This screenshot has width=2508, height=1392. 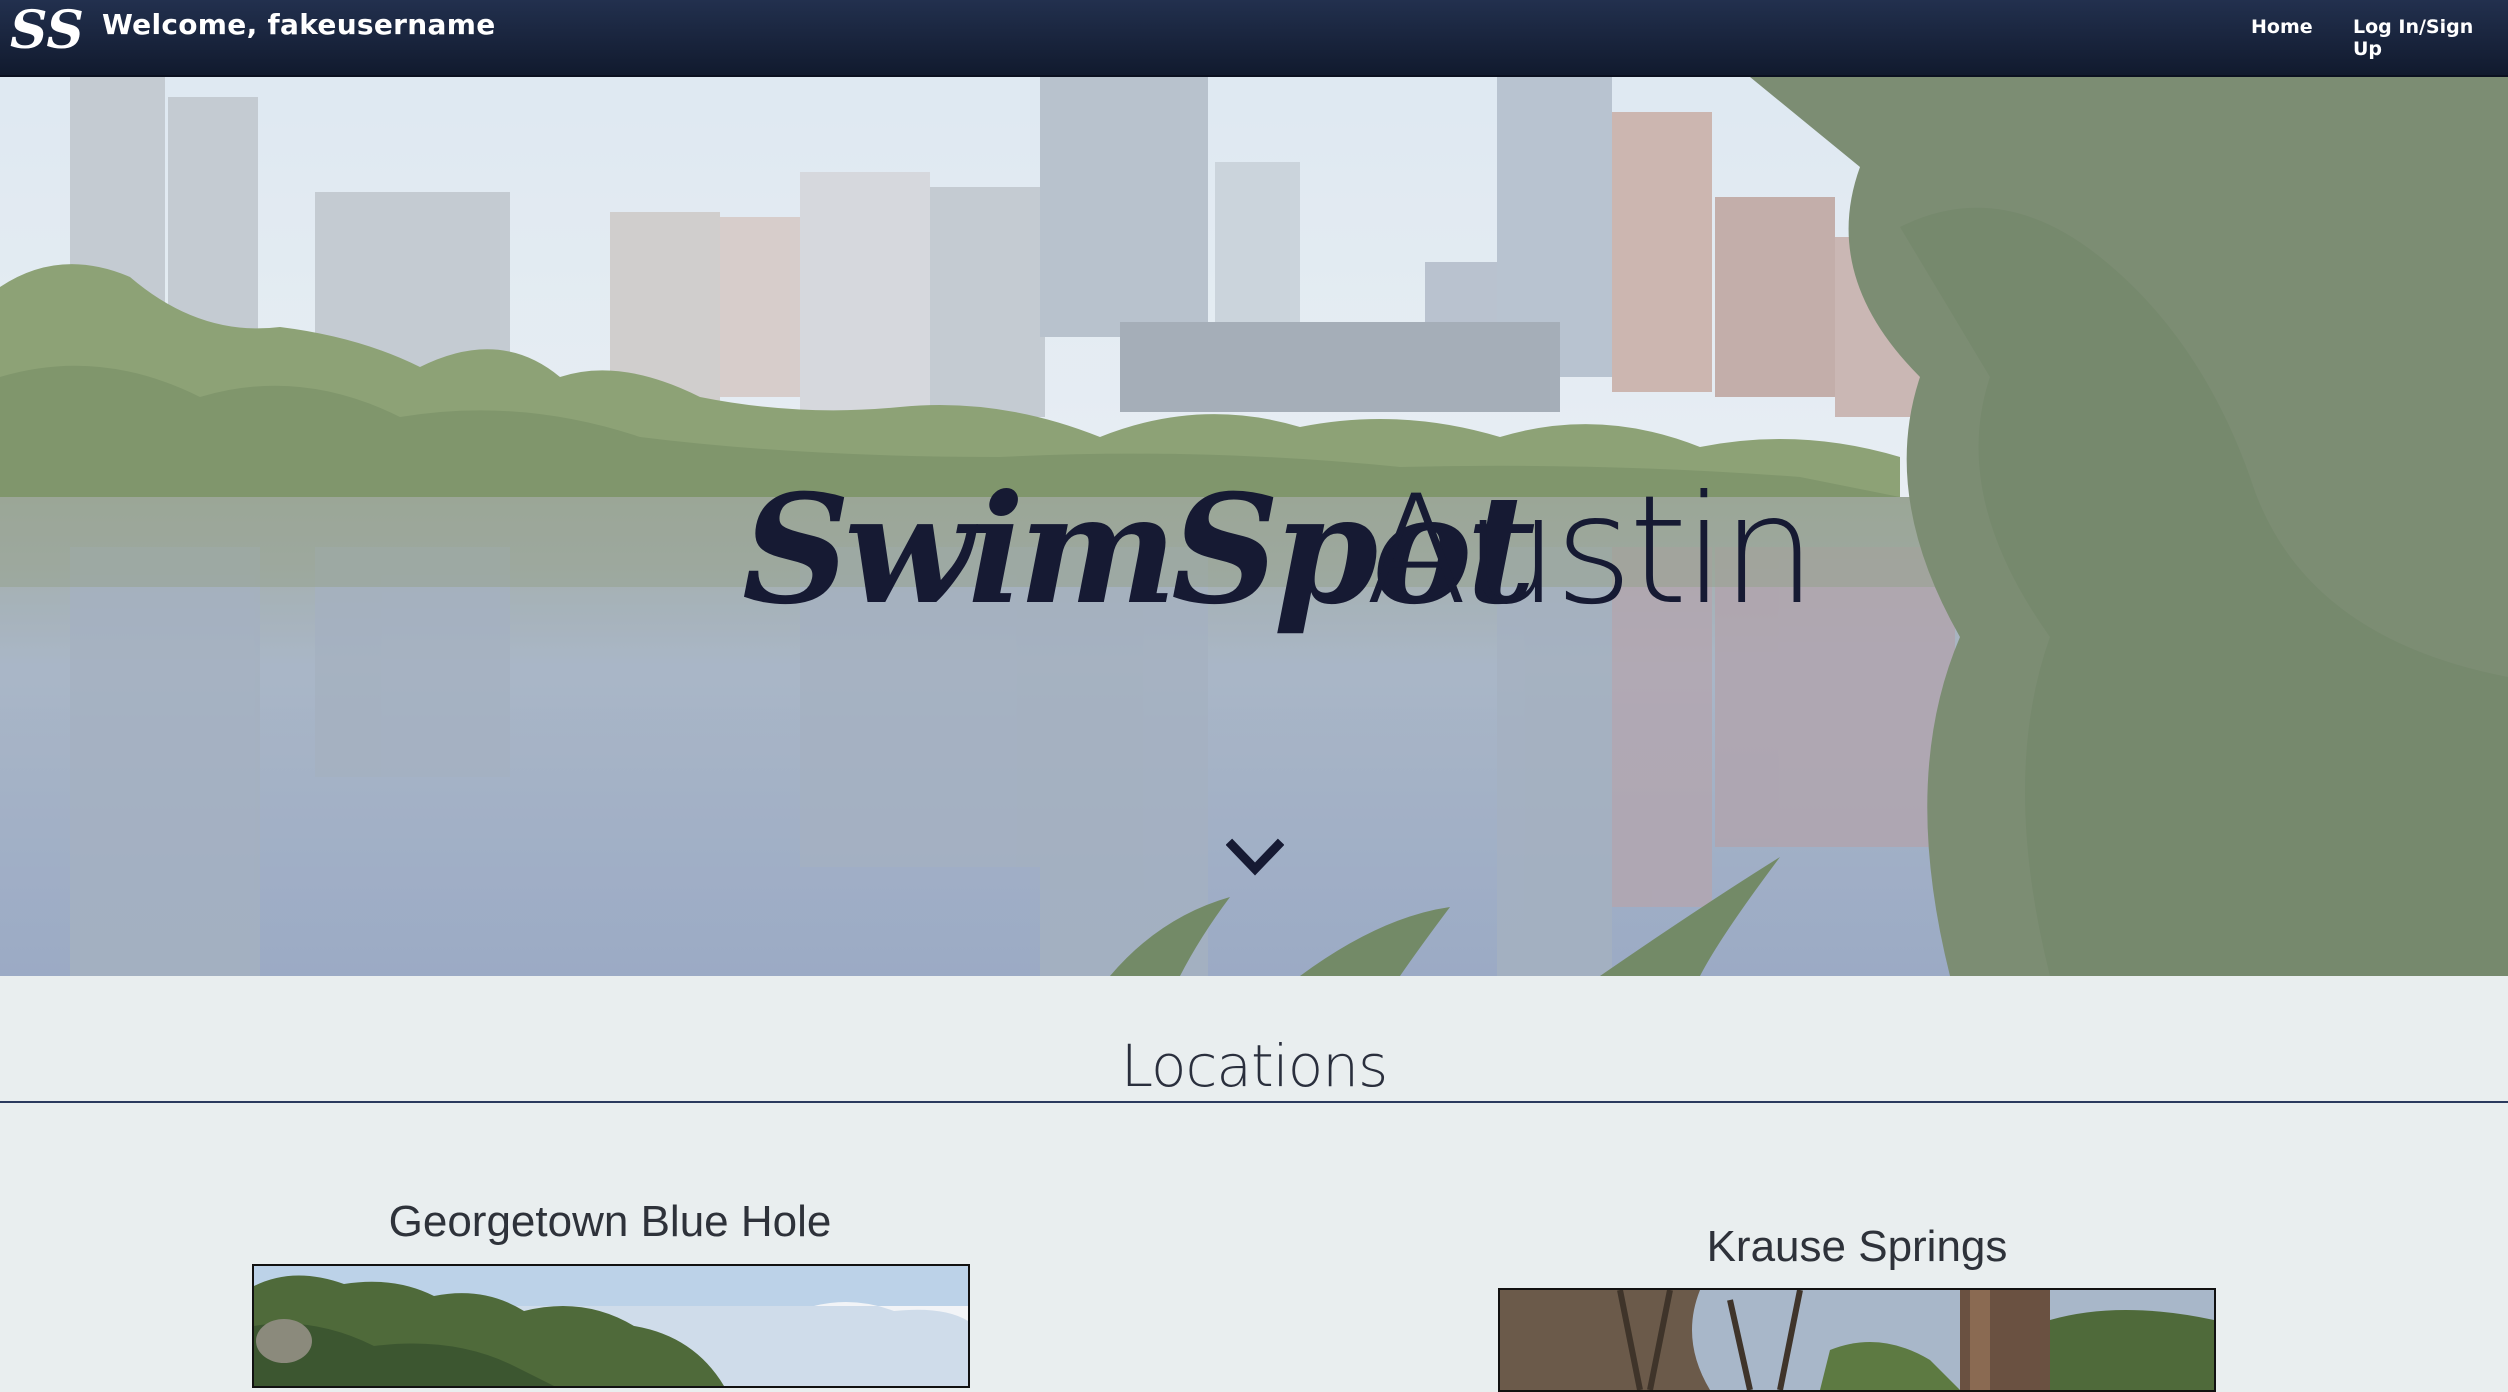 I want to click on locations-heading: Locations, so click(x=1254, y=1066).